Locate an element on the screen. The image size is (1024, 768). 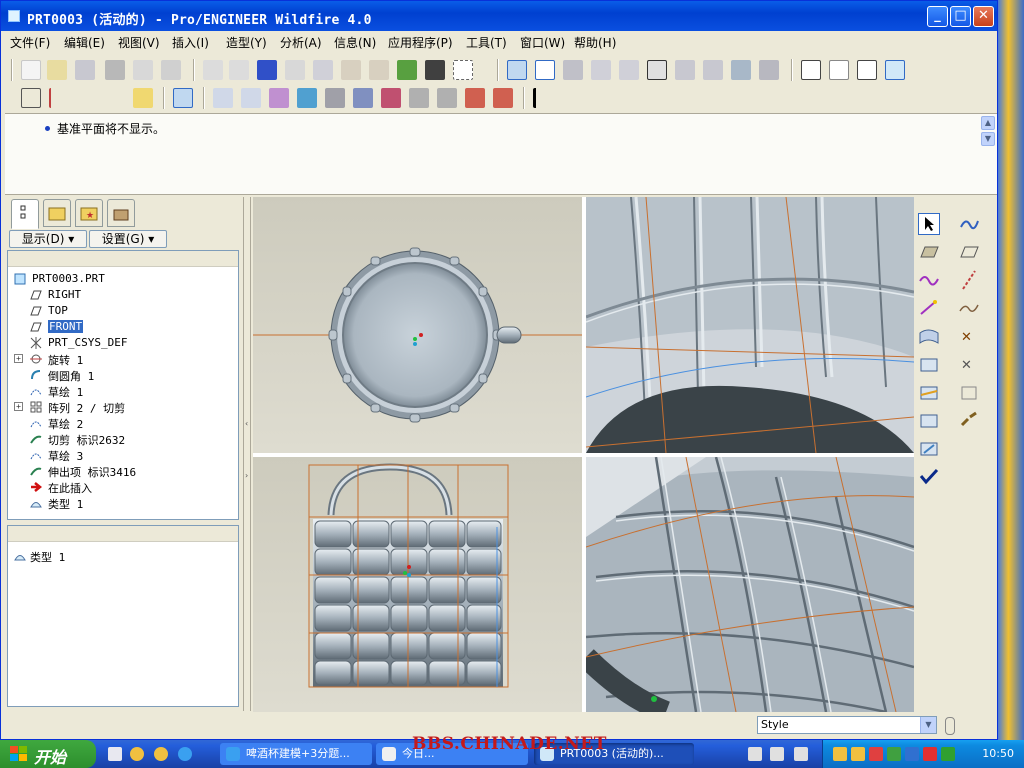
chevron-down-icon: ▼ is located at coordinates (928, 725).